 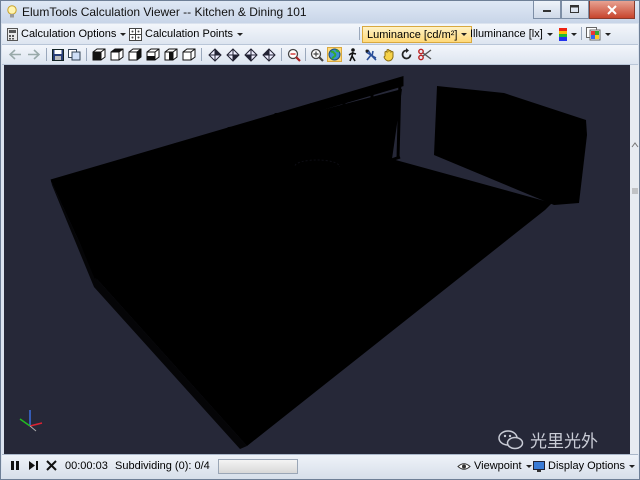 I want to click on minimize-button, so click(x=547, y=10).